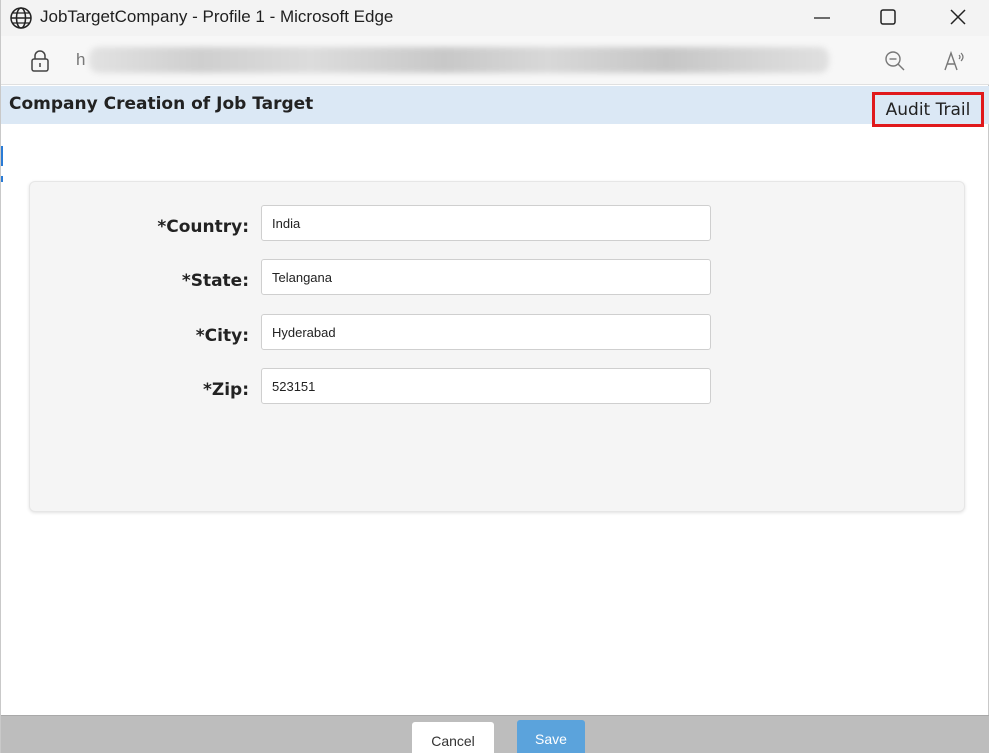 The height and width of the screenshot is (753, 989). I want to click on country-label: *Country:, so click(203, 227).